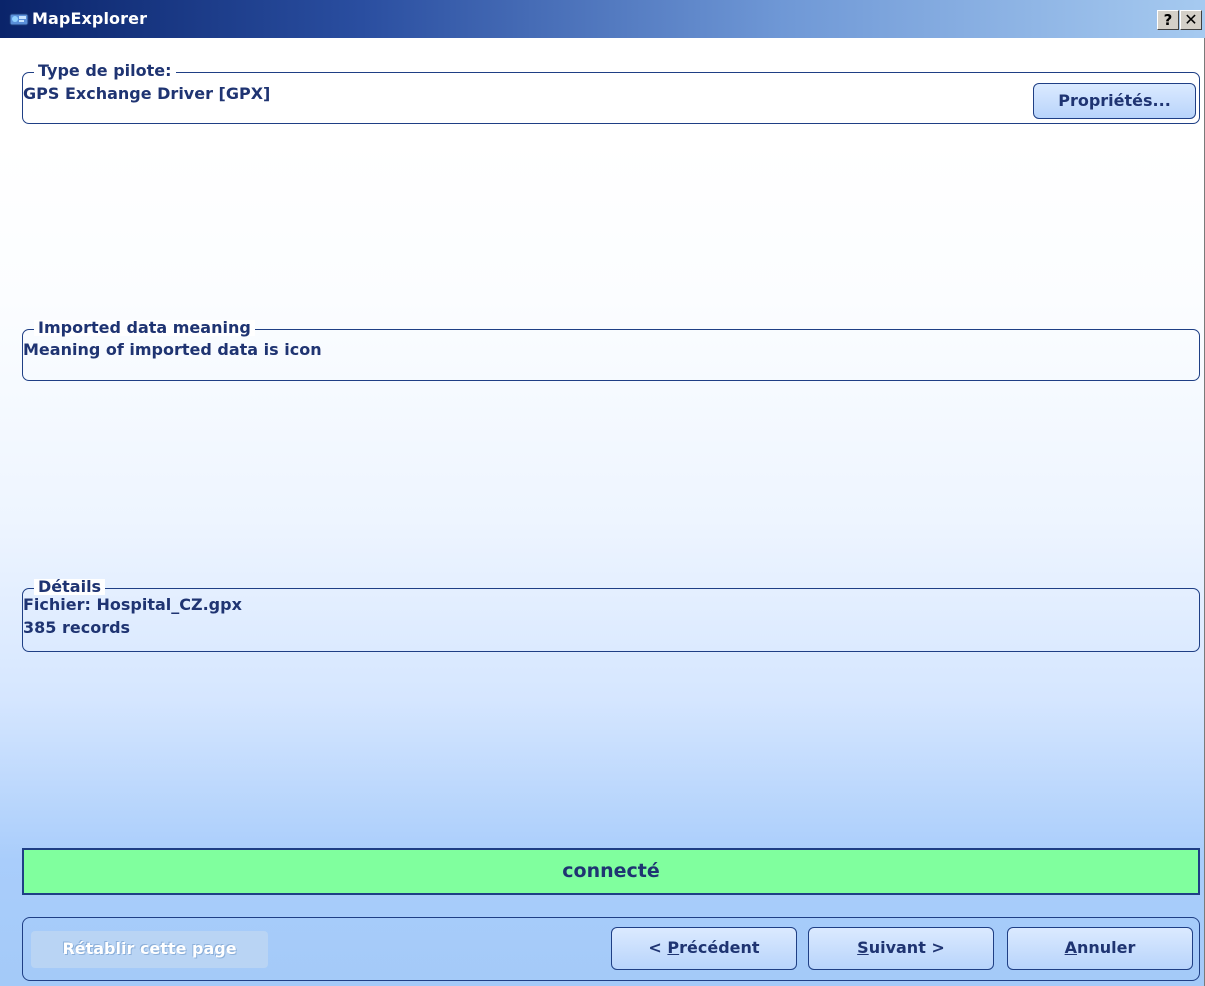 This screenshot has width=1205, height=986. Describe the element at coordinates (673, 947) in the screenshot. I see `previous-button-accel: P` at that location.